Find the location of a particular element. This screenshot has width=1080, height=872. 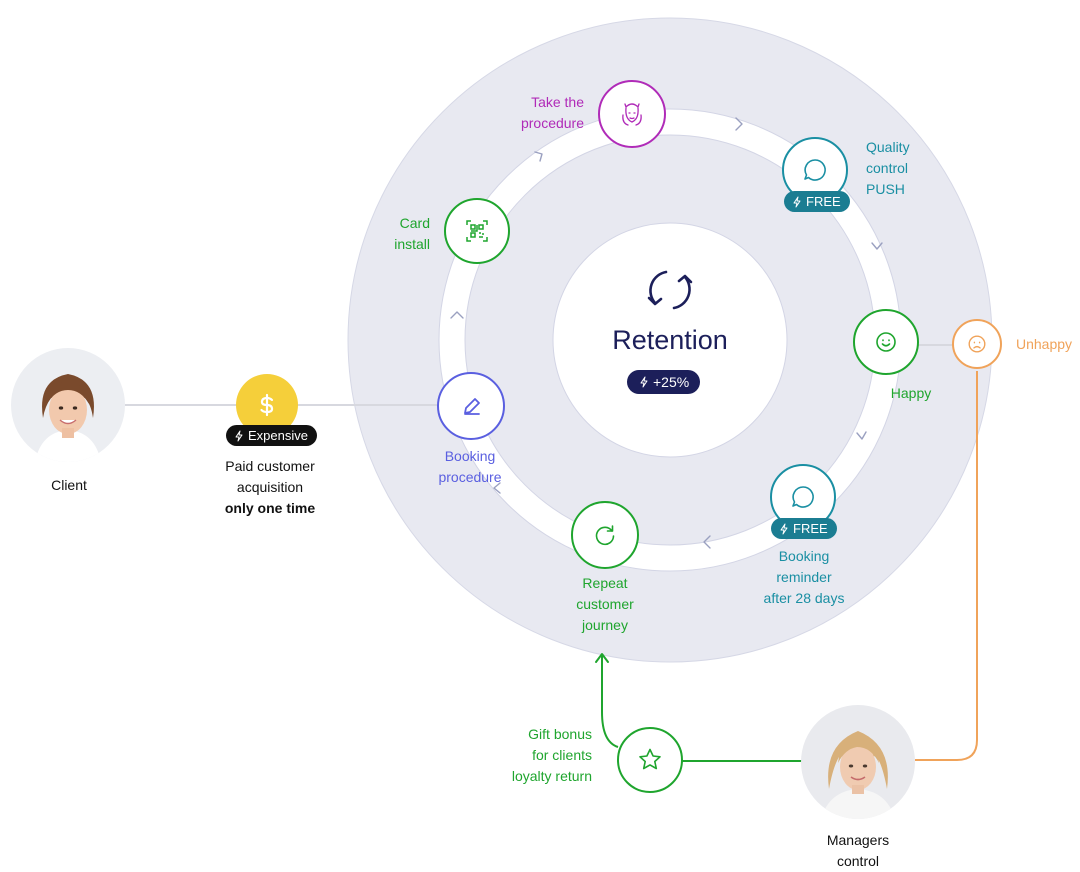

manager-avatar is located at coordinates (858, 762).